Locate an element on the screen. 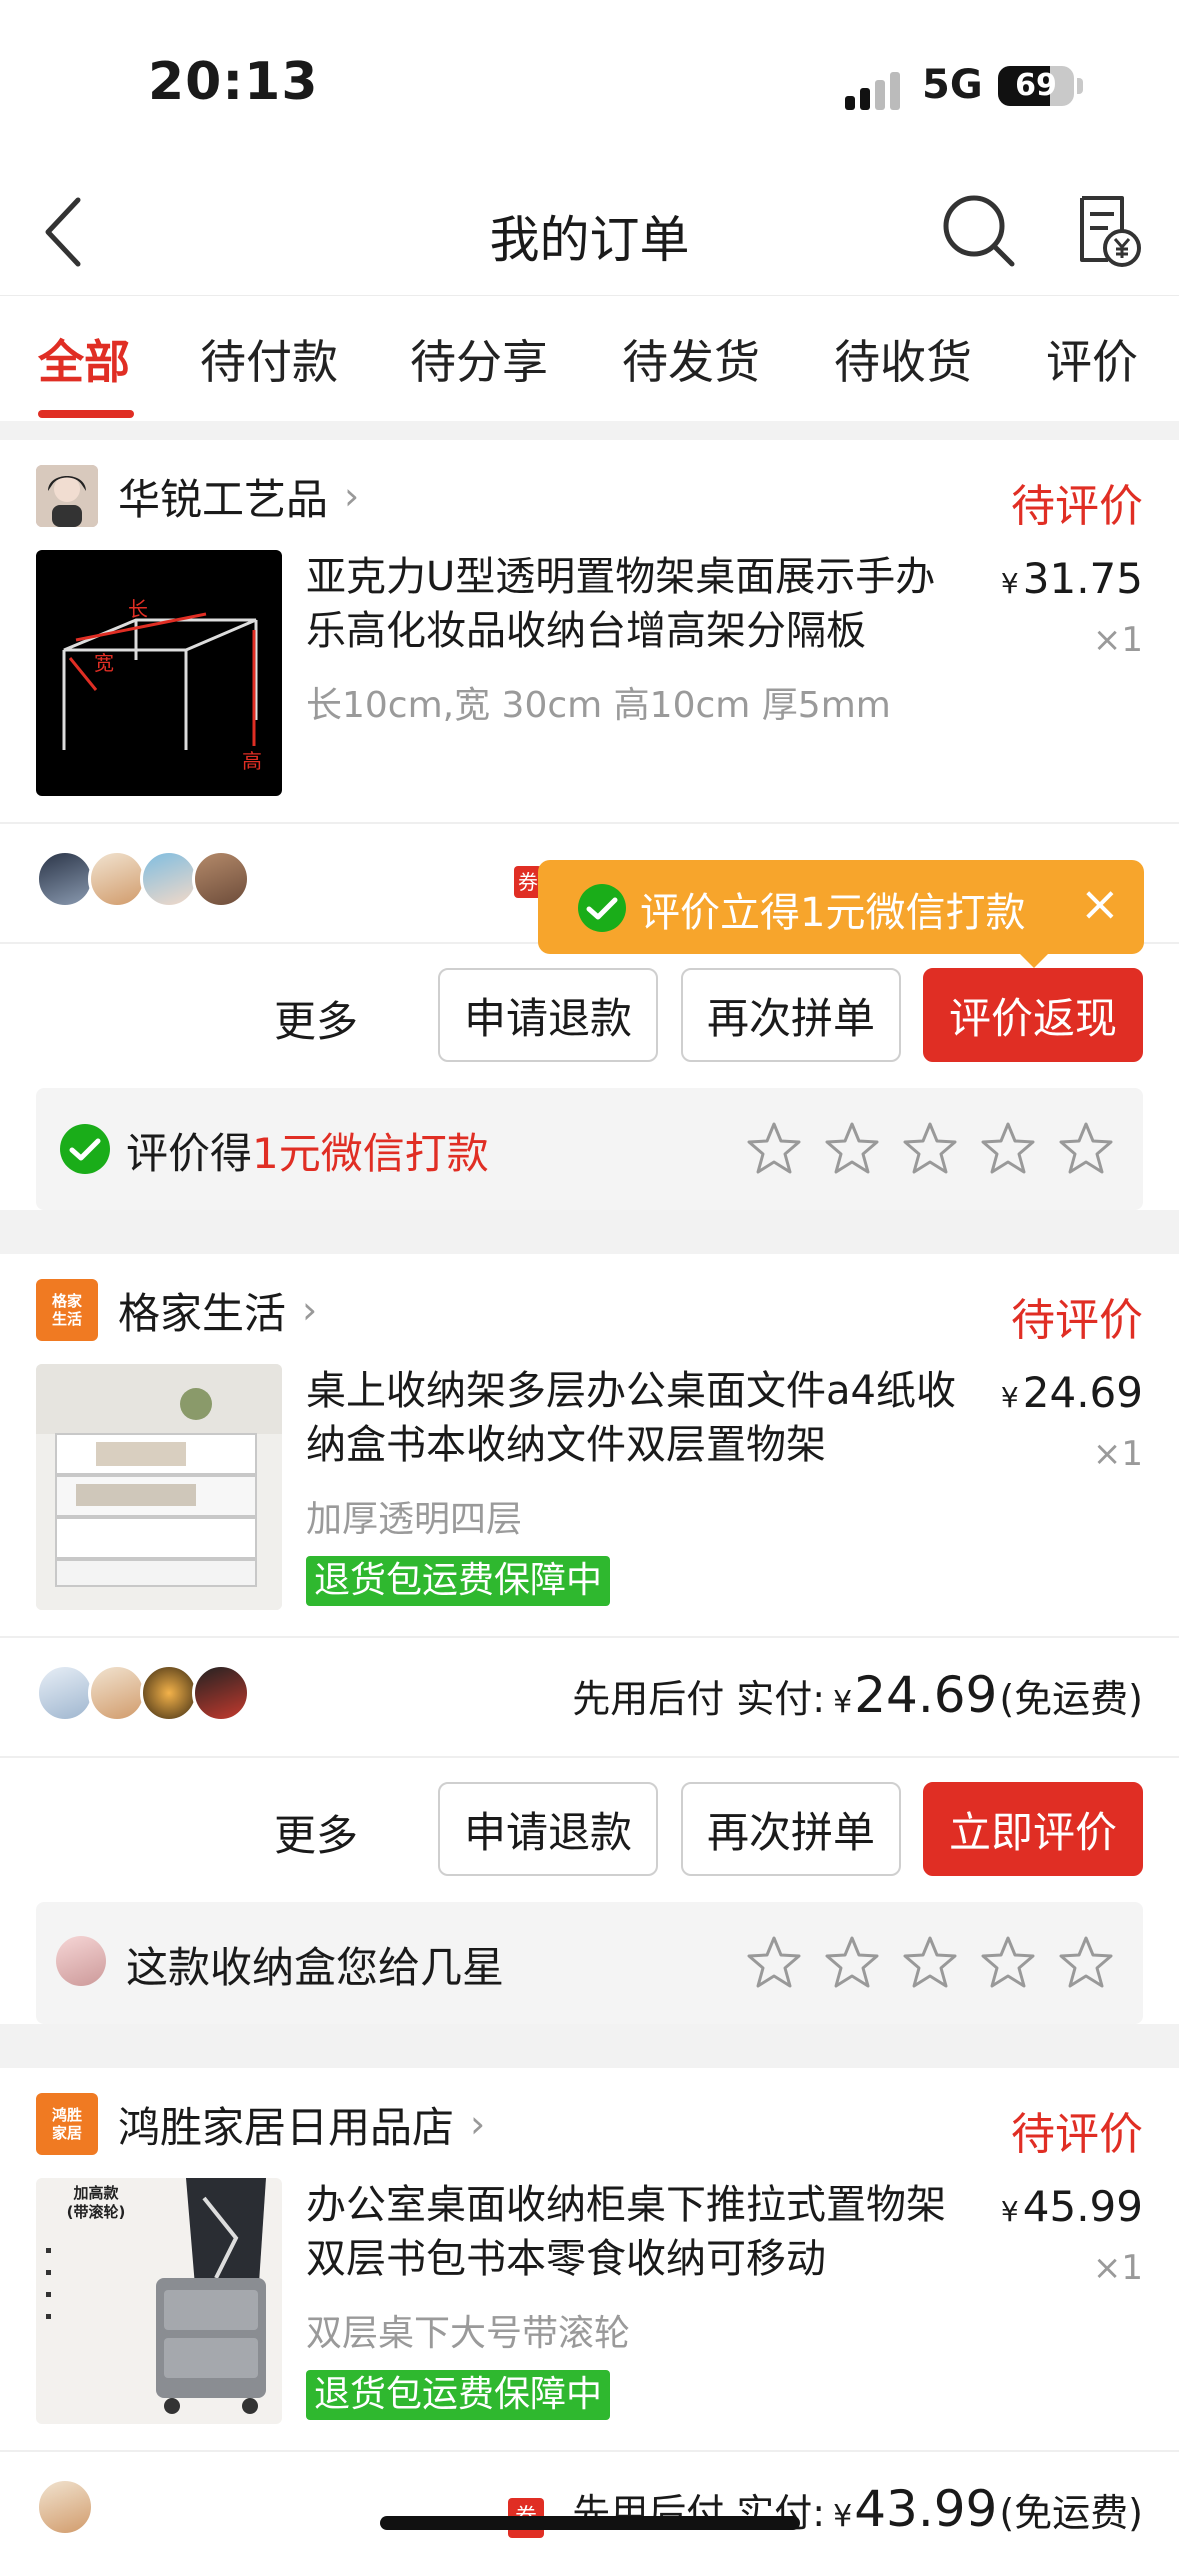 Image resolution: width=1179 pixels, height=2556 pixels. tab-pending-share: 待分享 is located at coordinates (479, 359).